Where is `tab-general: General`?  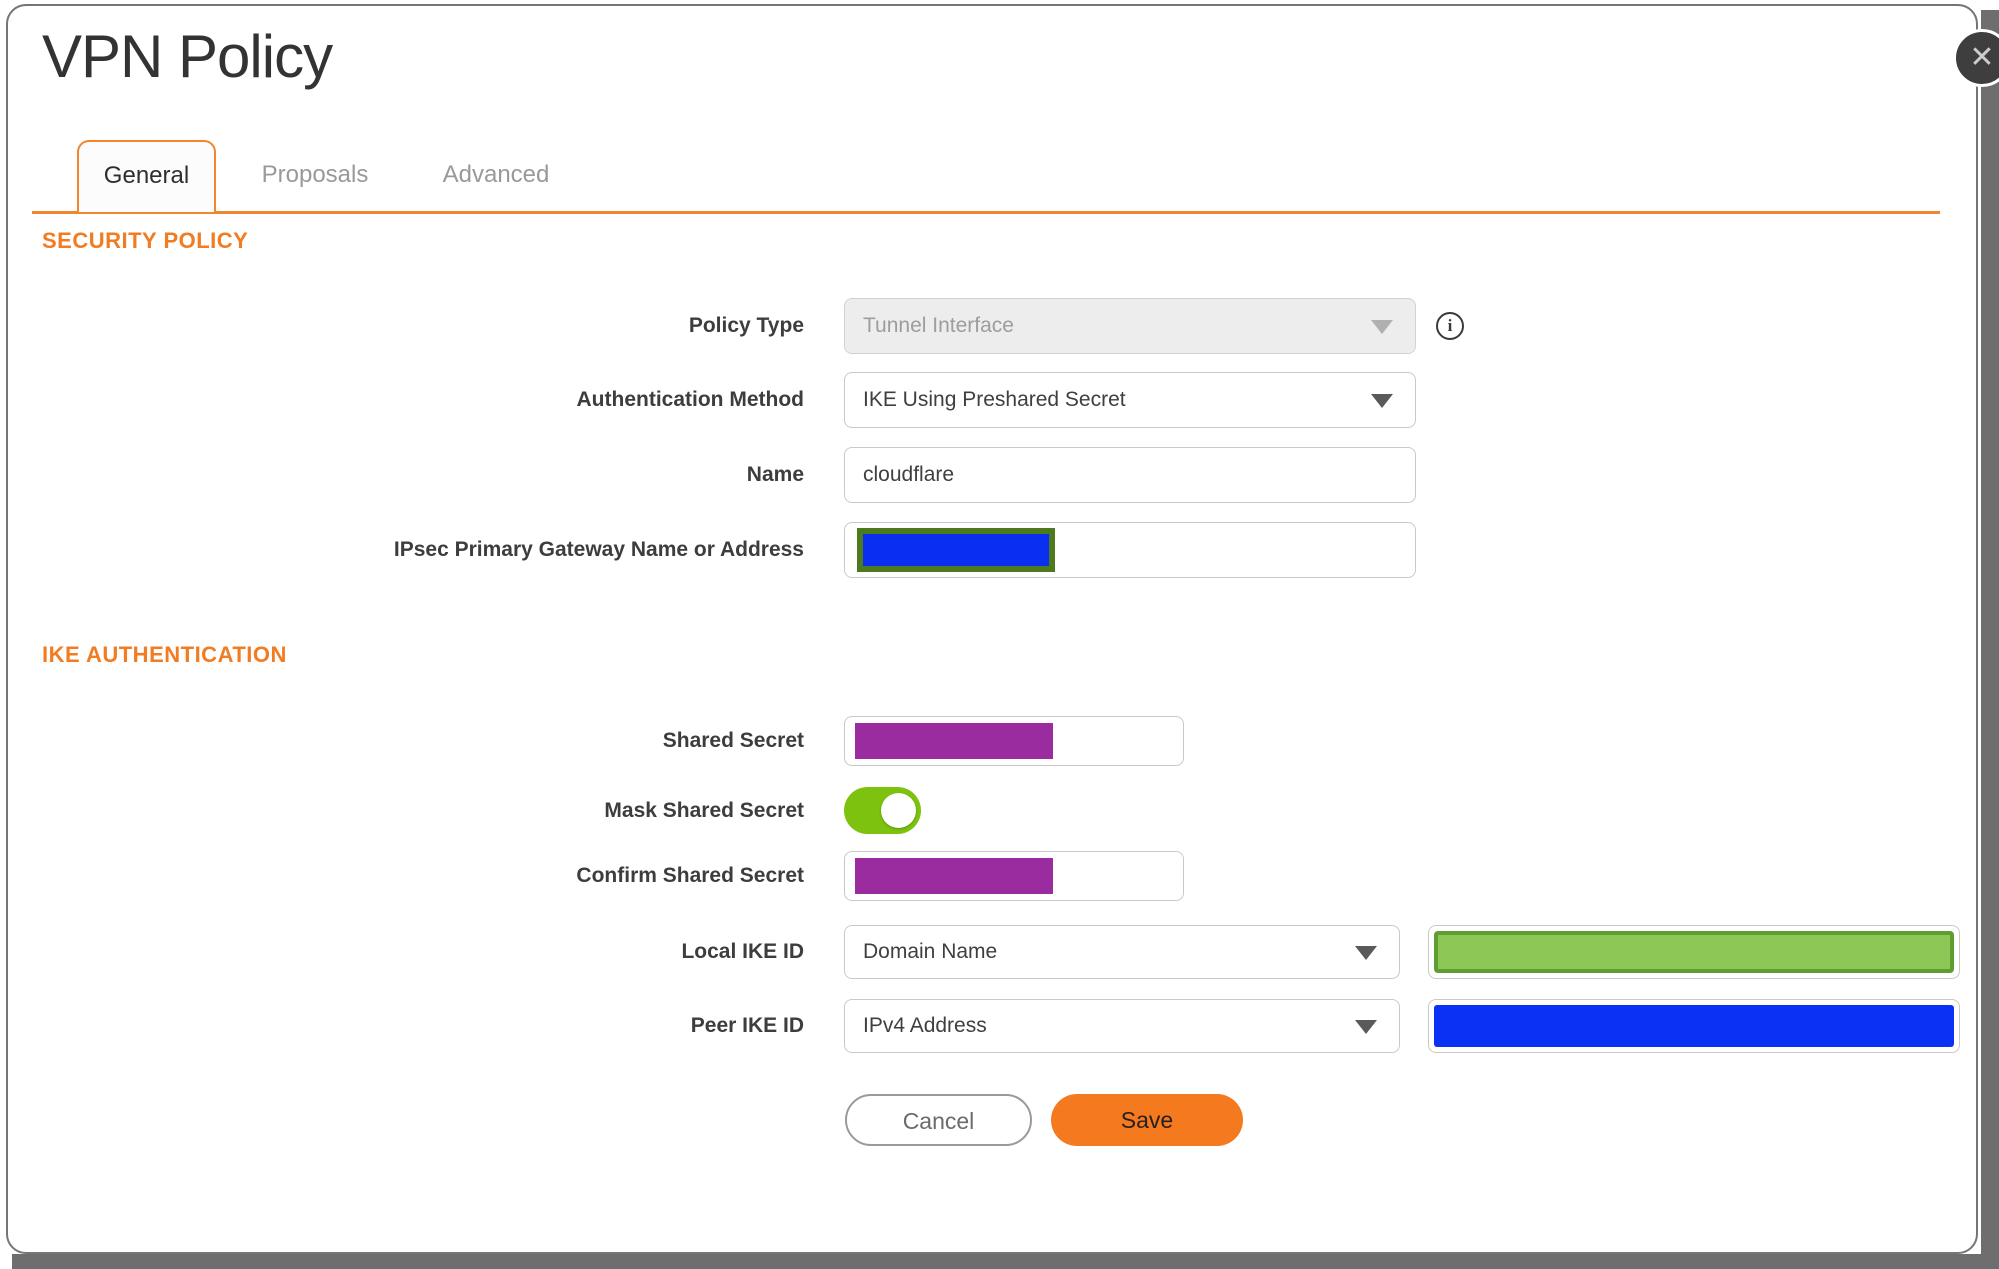 tab-general: General is located at coordinates (146, 176).